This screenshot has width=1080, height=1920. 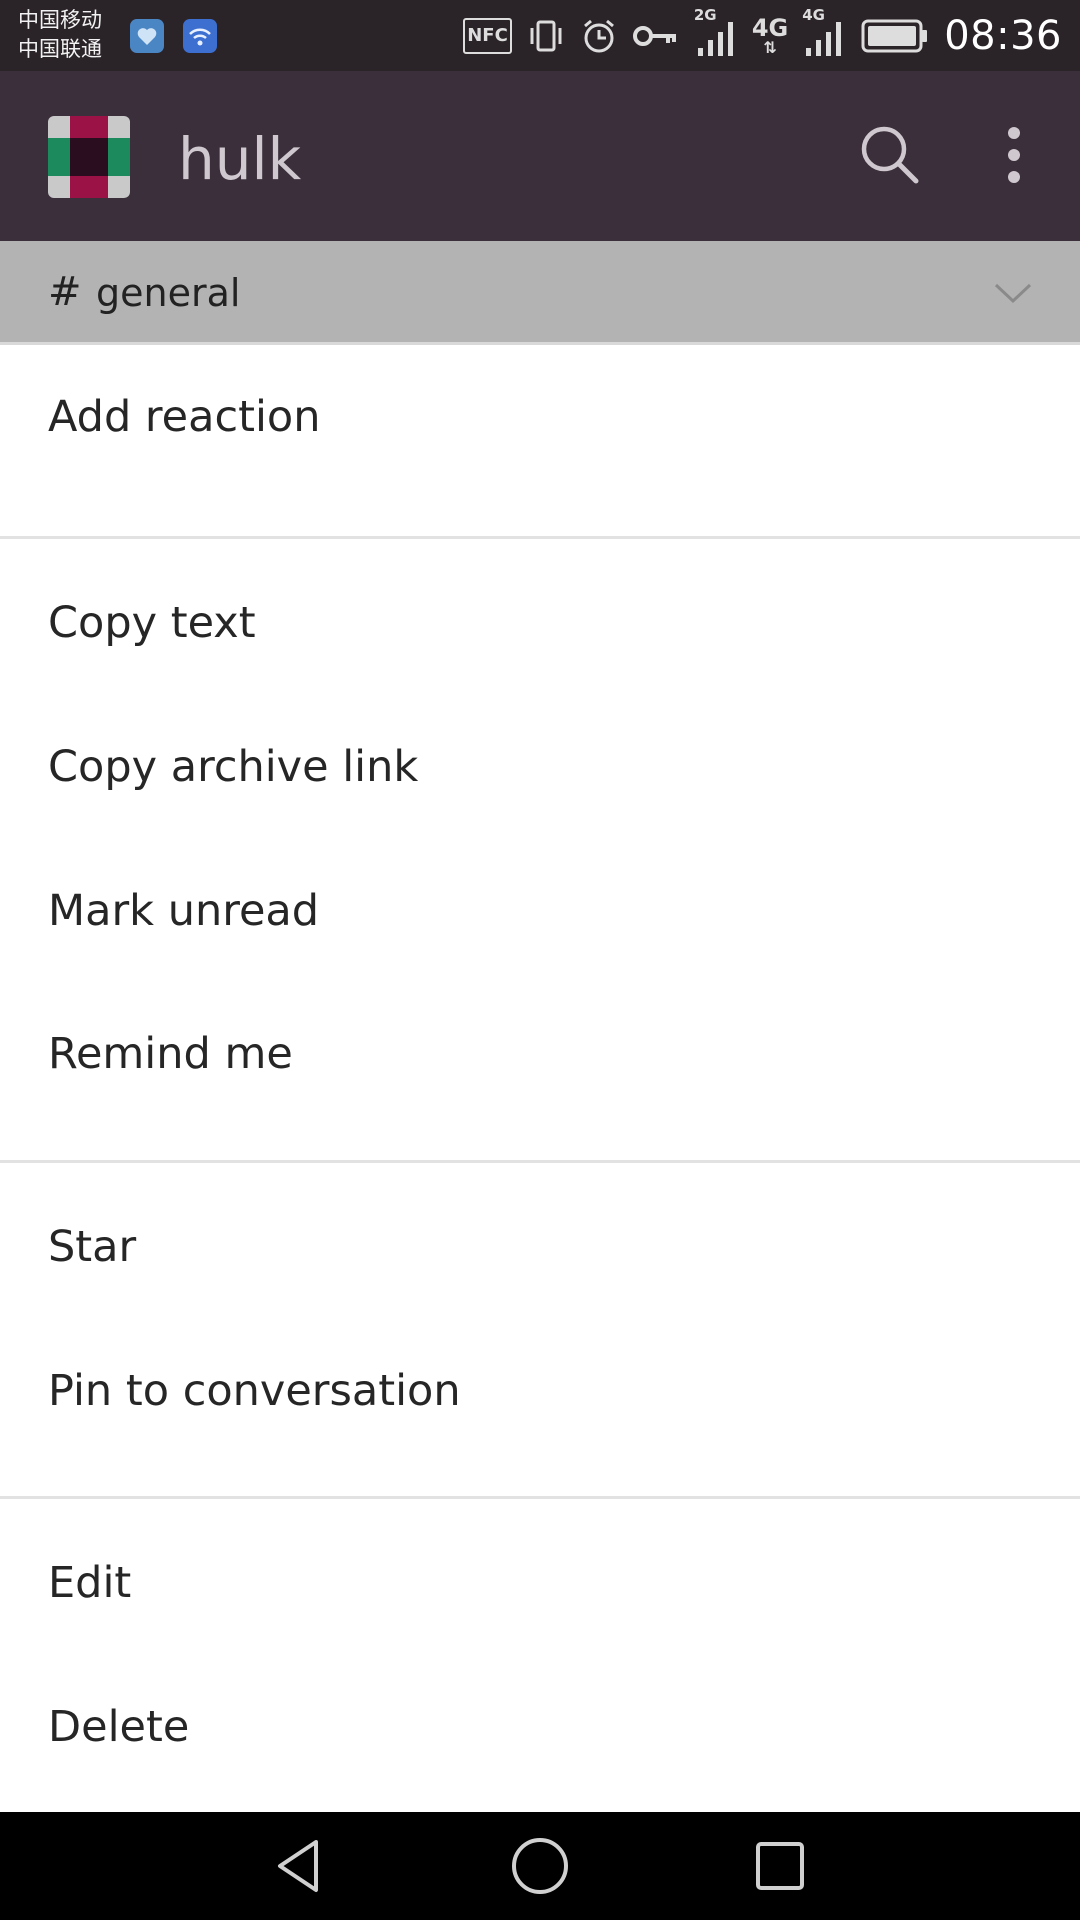 I want to click on menu-item-copy-archive-link: Copy archive link, so click(x=540, y=767).